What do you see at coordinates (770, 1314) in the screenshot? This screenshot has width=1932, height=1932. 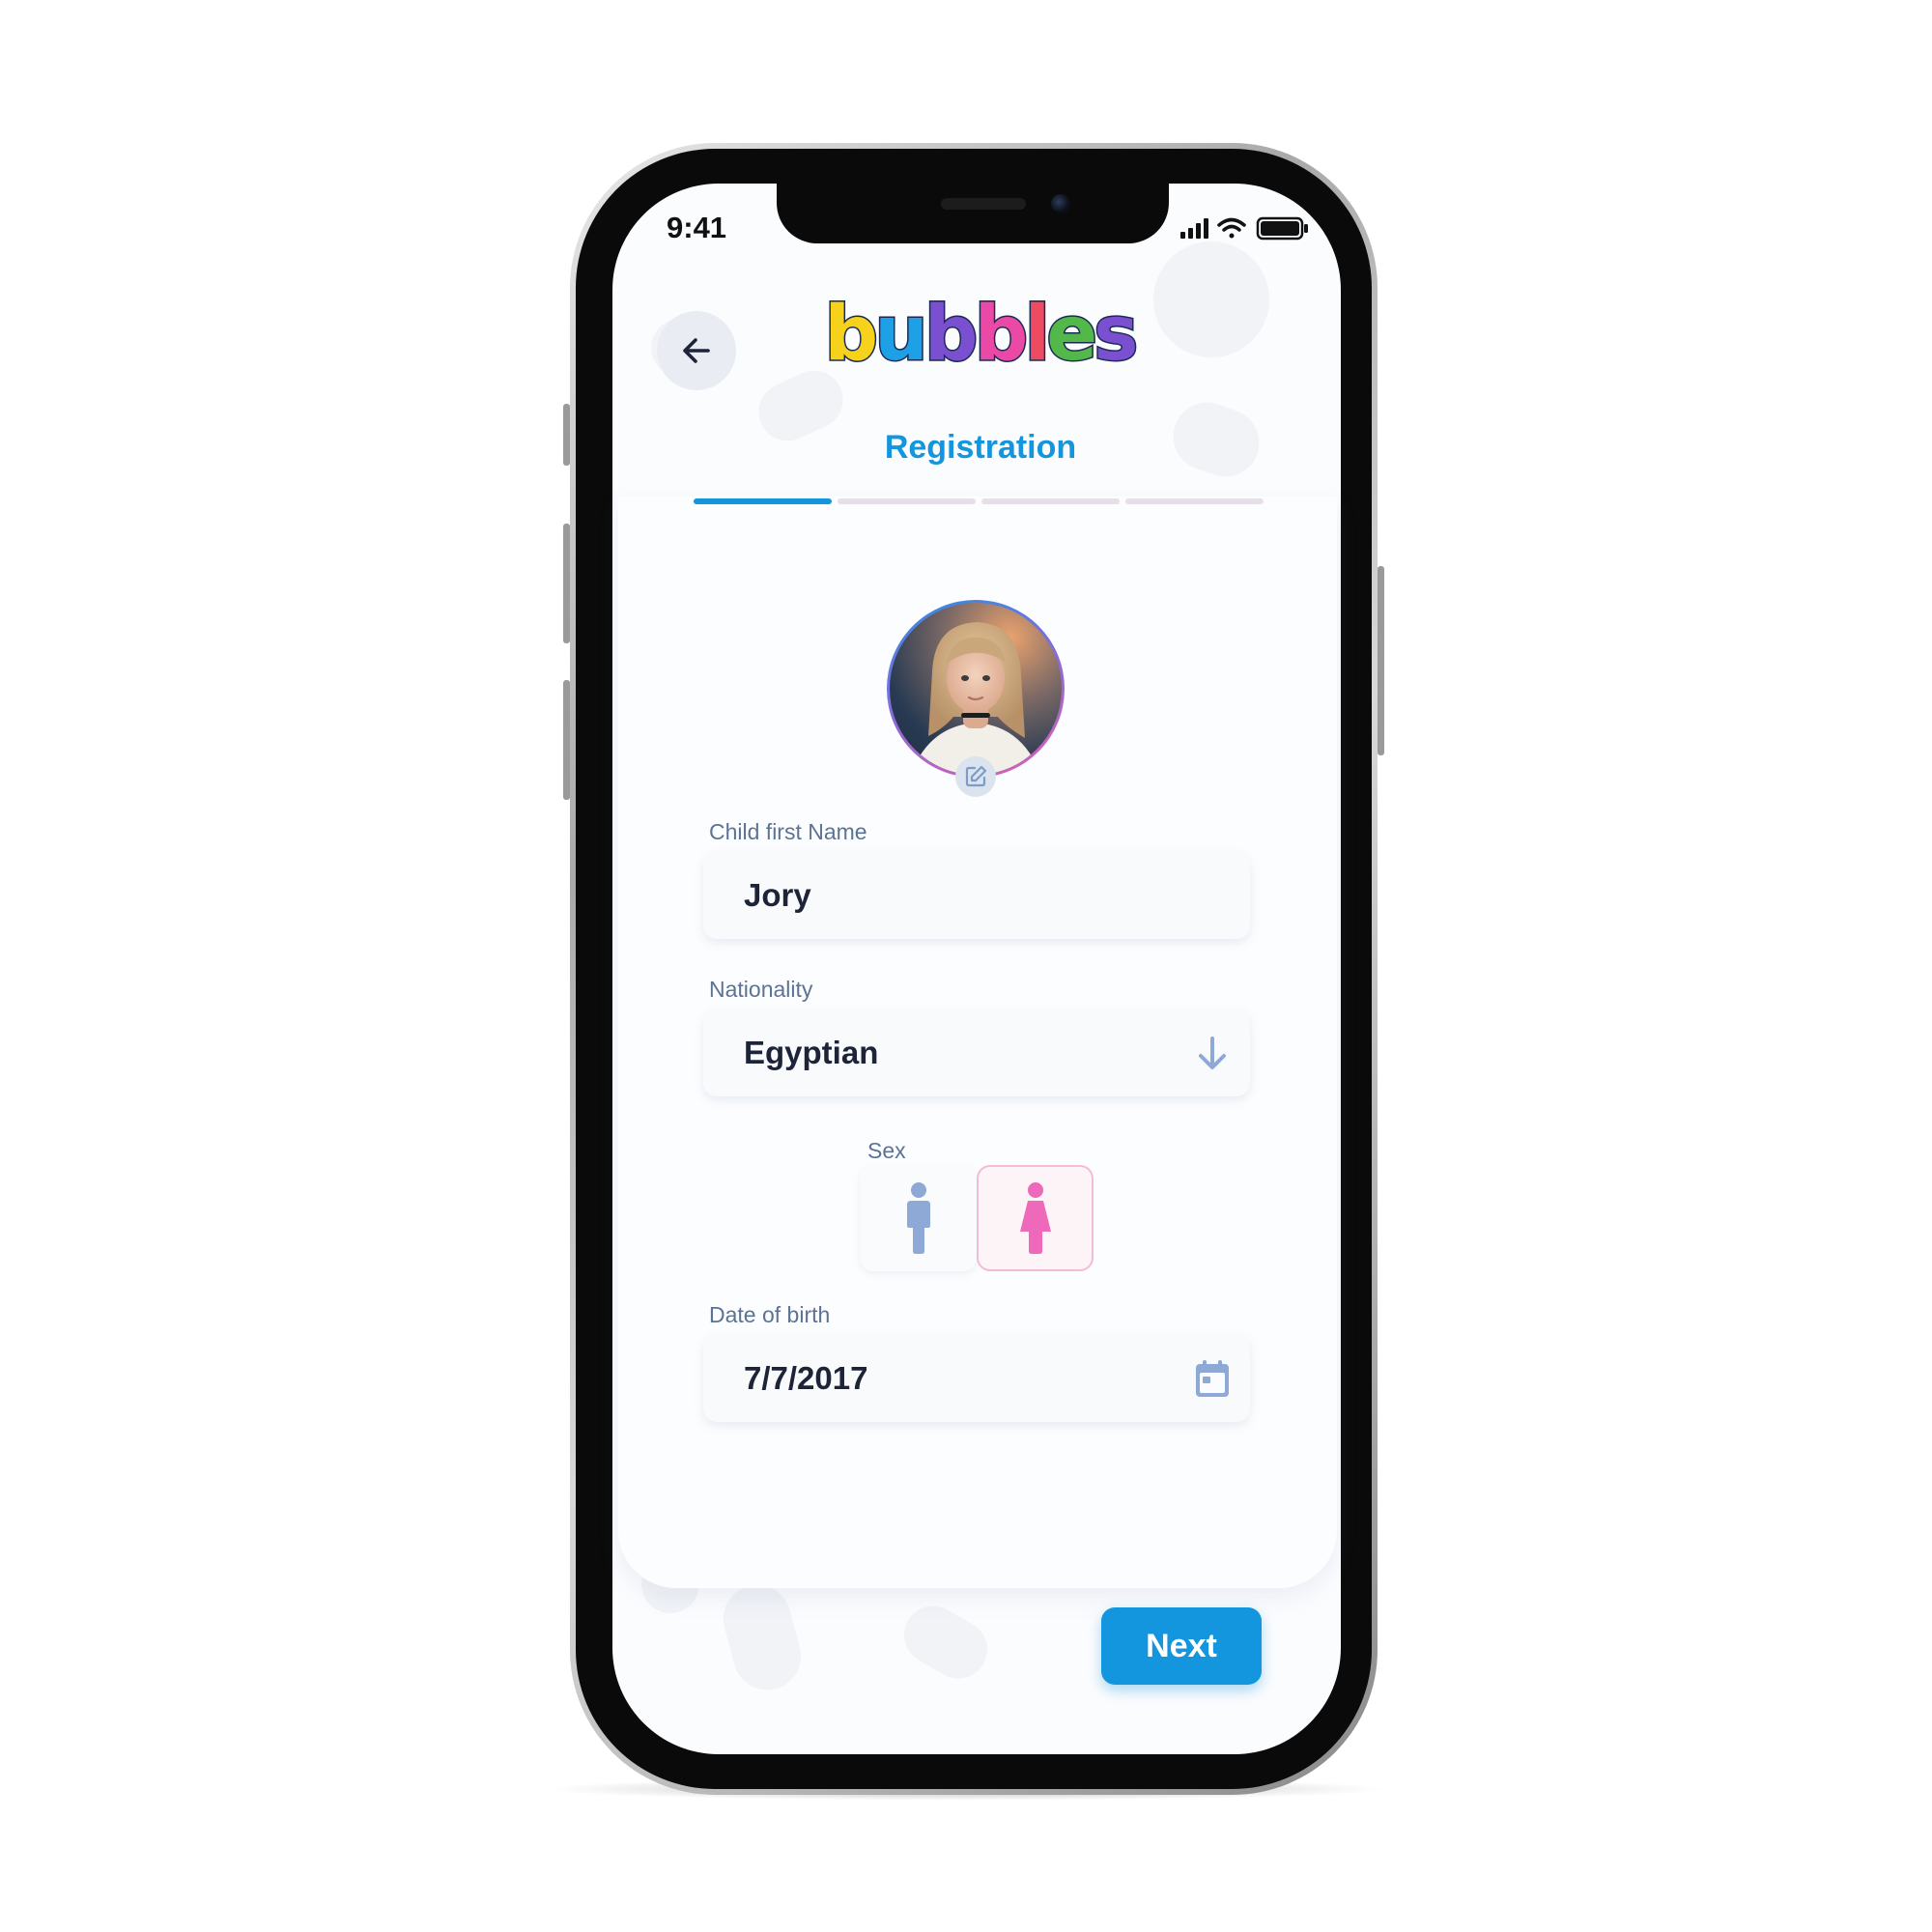 I see `date-of-birth-label: Date of birth` at bounding box center [770, 1314].